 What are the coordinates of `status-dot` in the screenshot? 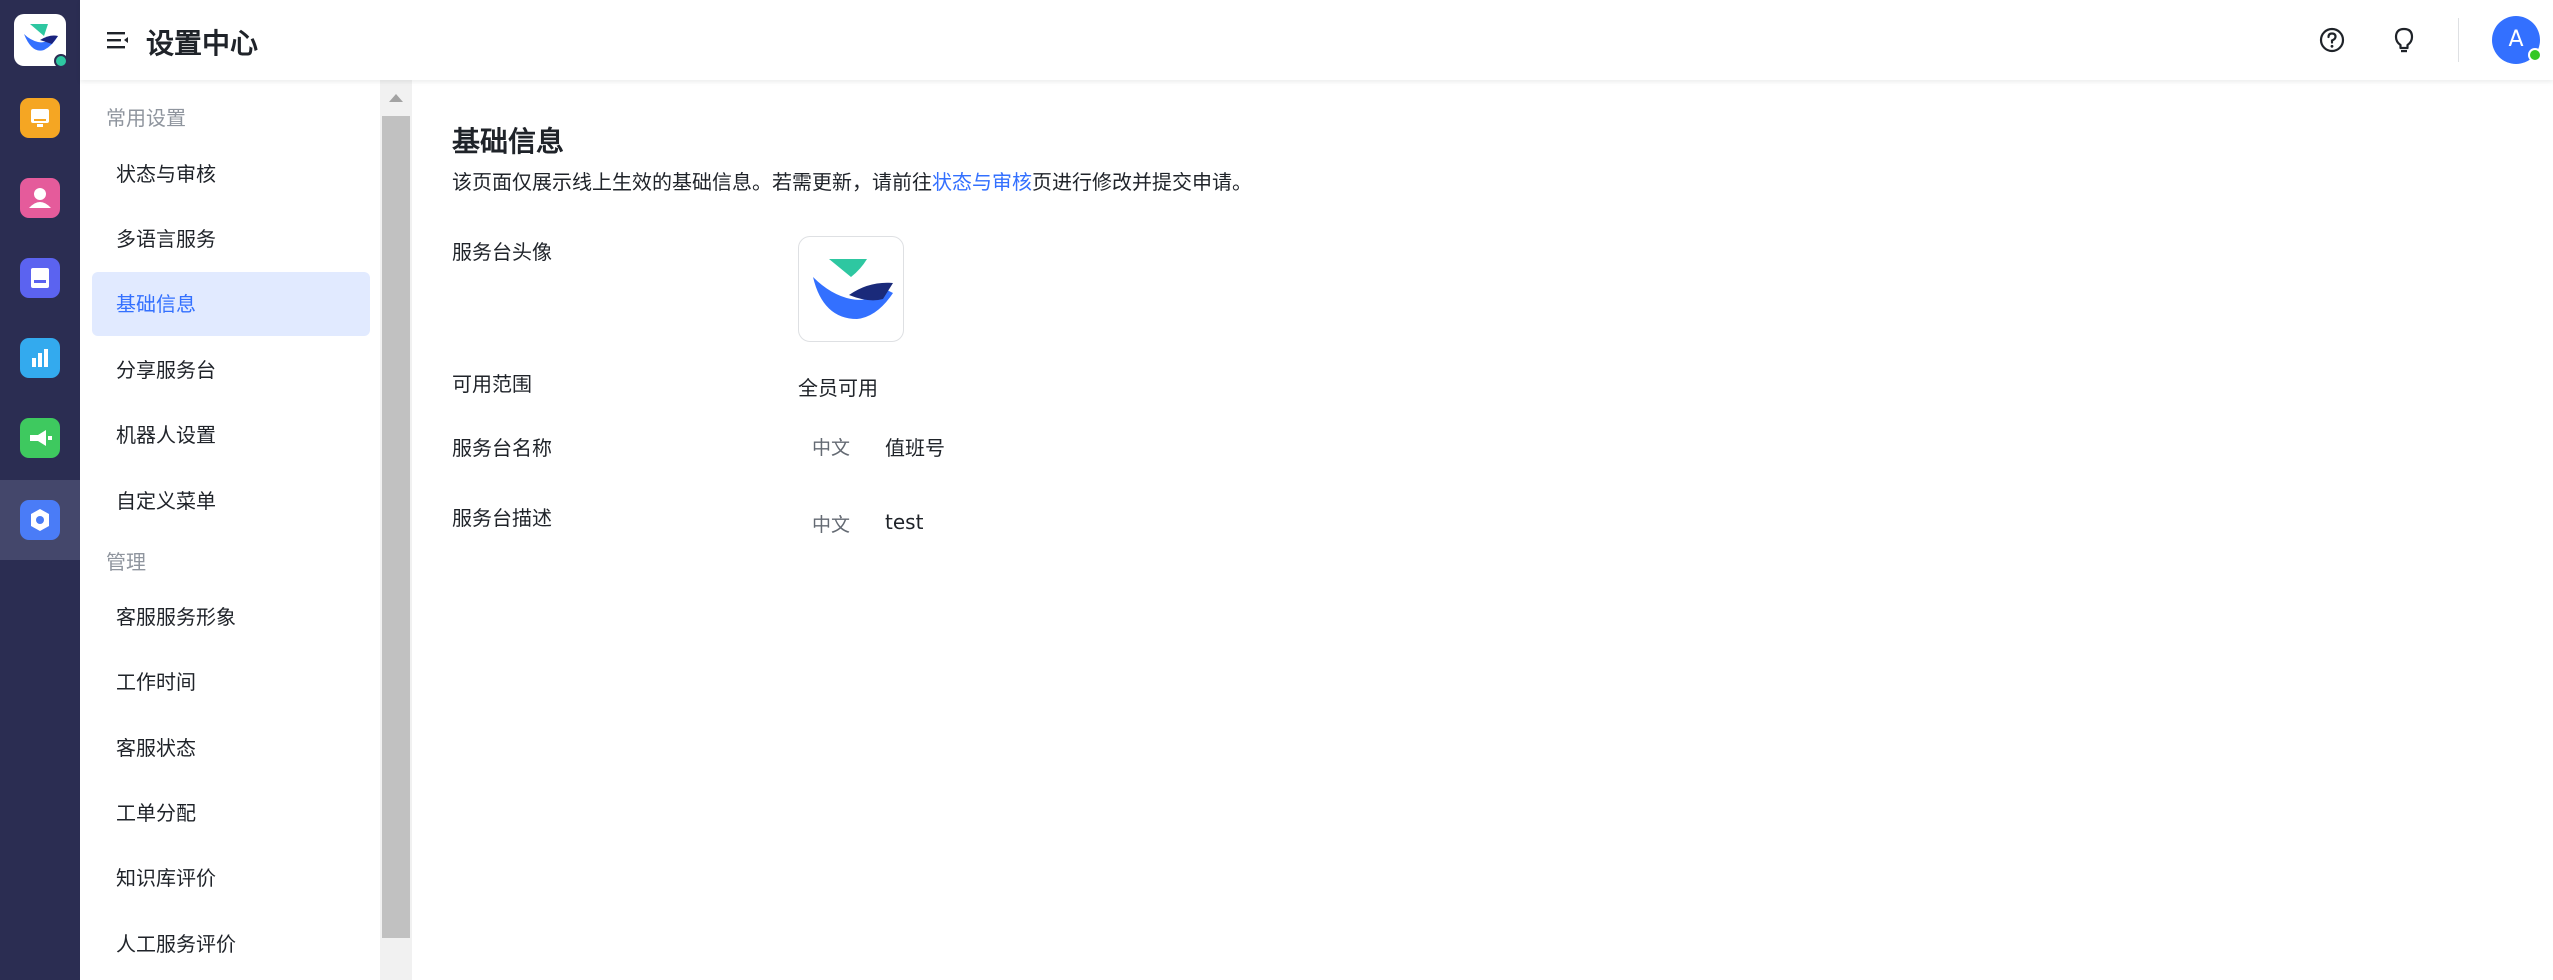 It's located at (61, 61).